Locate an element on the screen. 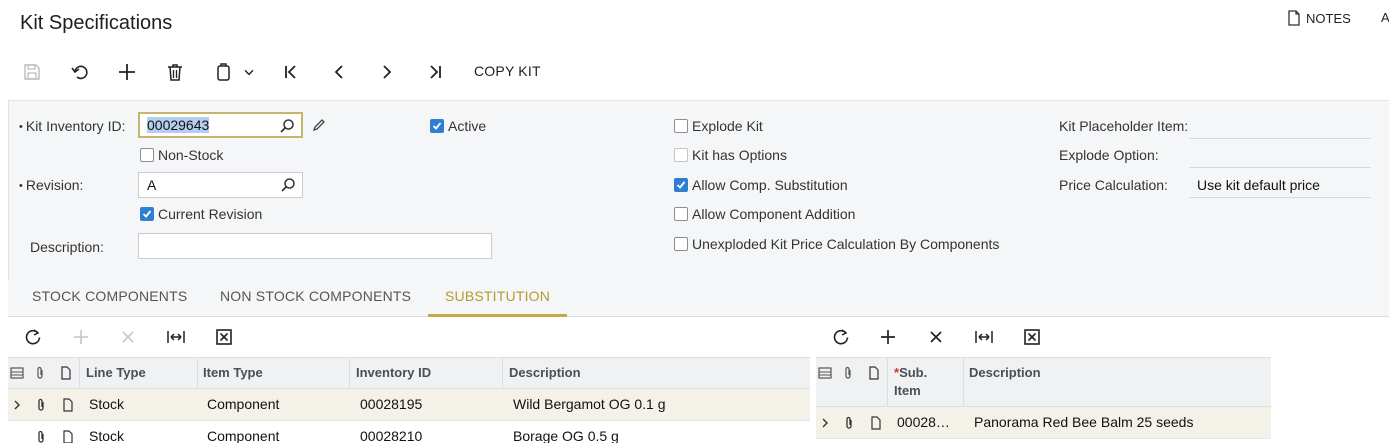 This screenshot has height=443, width=1389. cell-description: Panorama Red Bee Balm 25 seeds is located at coordinates (1118, 422).